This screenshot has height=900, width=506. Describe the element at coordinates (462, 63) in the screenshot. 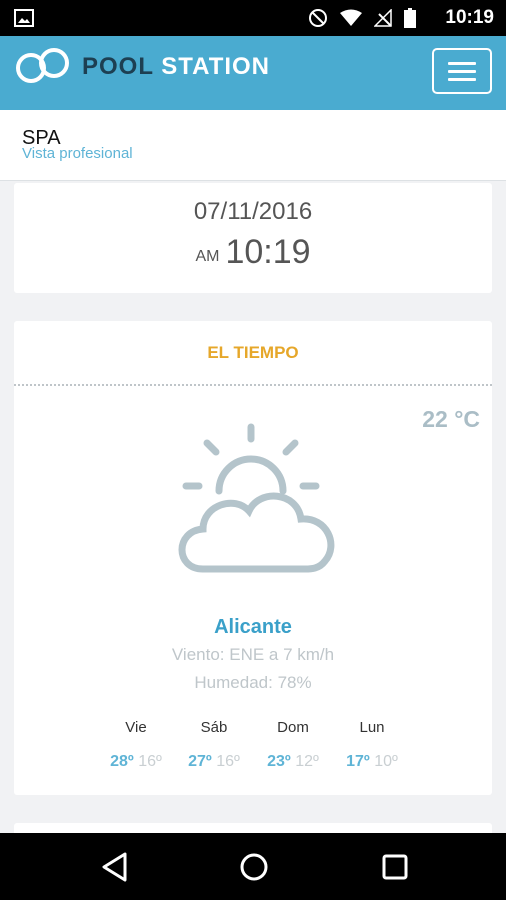

I see `hamburger-menu-icon` at that location.